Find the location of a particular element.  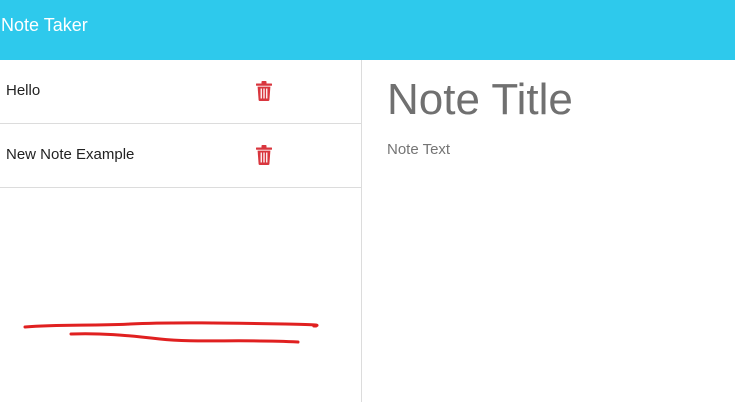

red-scribble-annotation is located at coordinates (171, 332).